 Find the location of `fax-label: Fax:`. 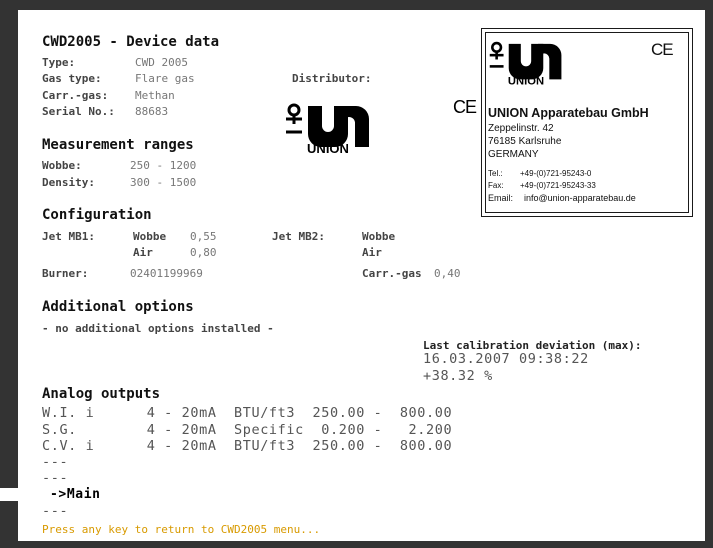

fax-label: Fax: is located at coordinates (496, 185).